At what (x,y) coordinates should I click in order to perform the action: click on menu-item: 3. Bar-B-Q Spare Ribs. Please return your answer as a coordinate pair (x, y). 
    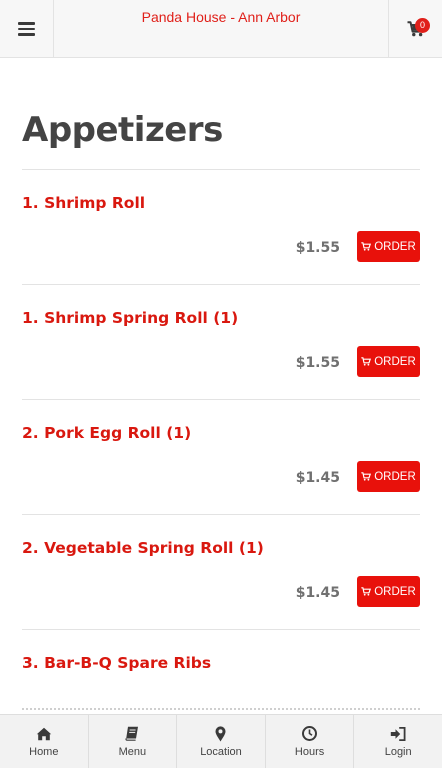
    Looking at the image, I should click on (221, 670).